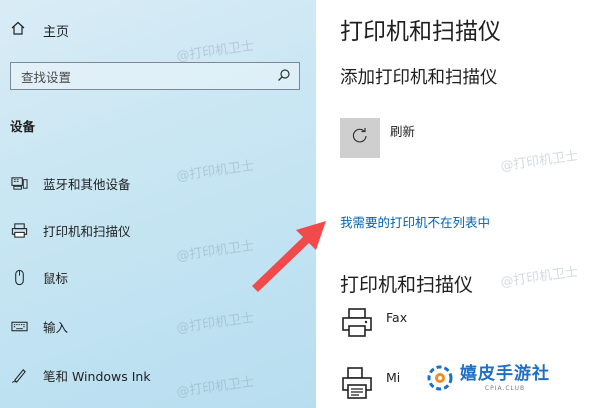 This screenshot has height=408, width=600. I want to click on bluetooth-devices-icon, so click(19, 183).